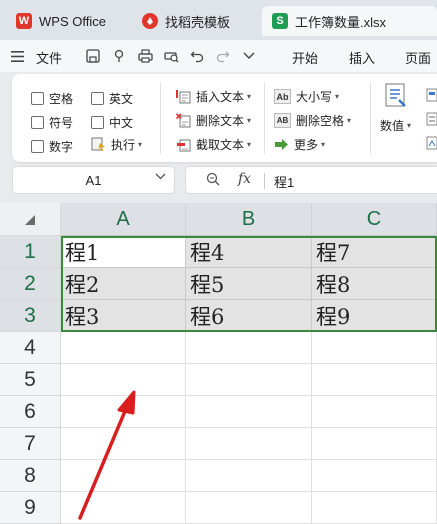 This screenshot has height=524, width=437. I want to click on undo-icon, so click(197, 56).